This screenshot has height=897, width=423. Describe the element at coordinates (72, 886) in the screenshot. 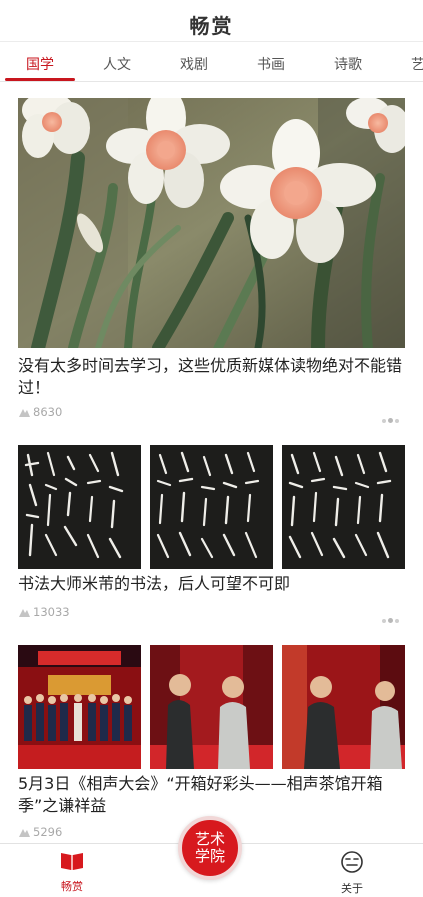

I see `nav-label: 畅赏` at that location.